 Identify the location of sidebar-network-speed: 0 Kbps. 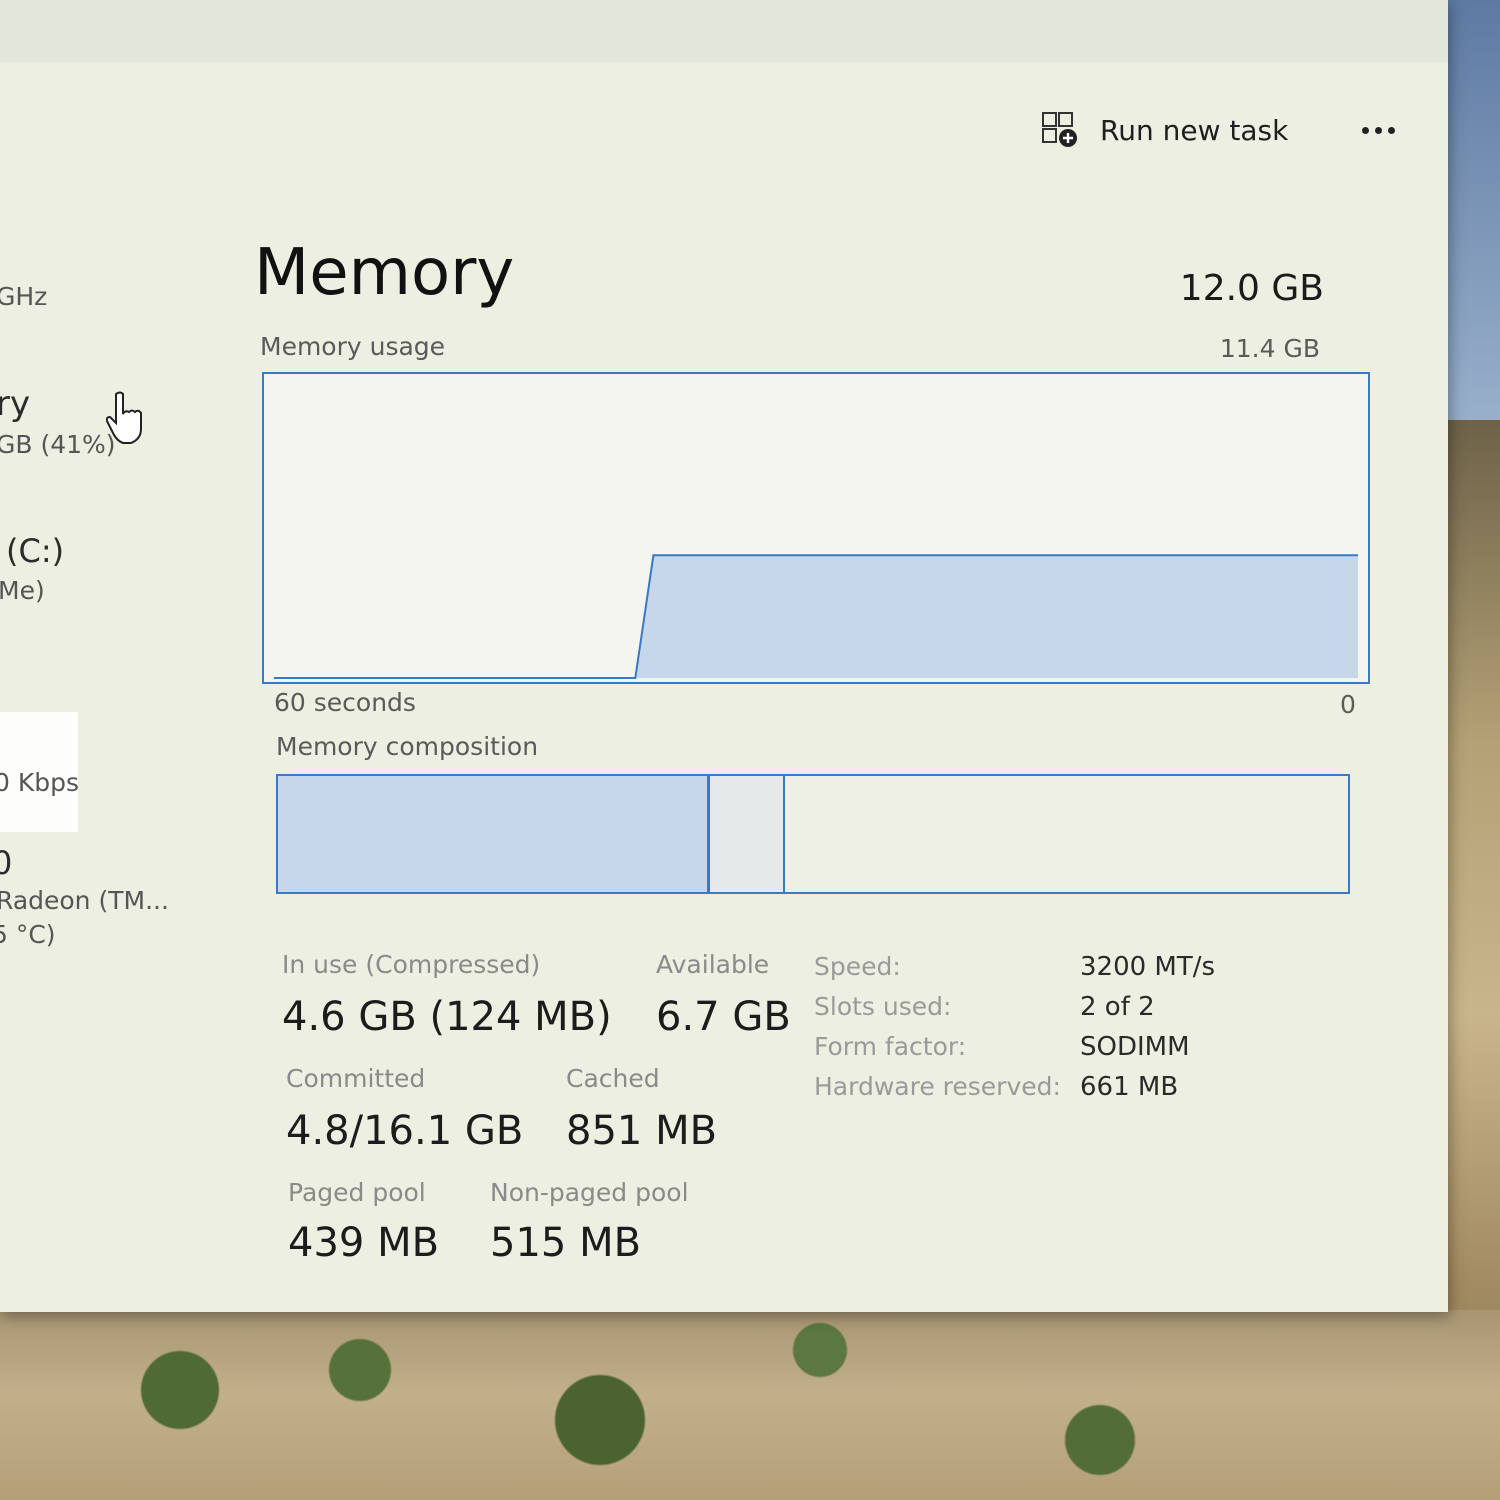
(40, 782).